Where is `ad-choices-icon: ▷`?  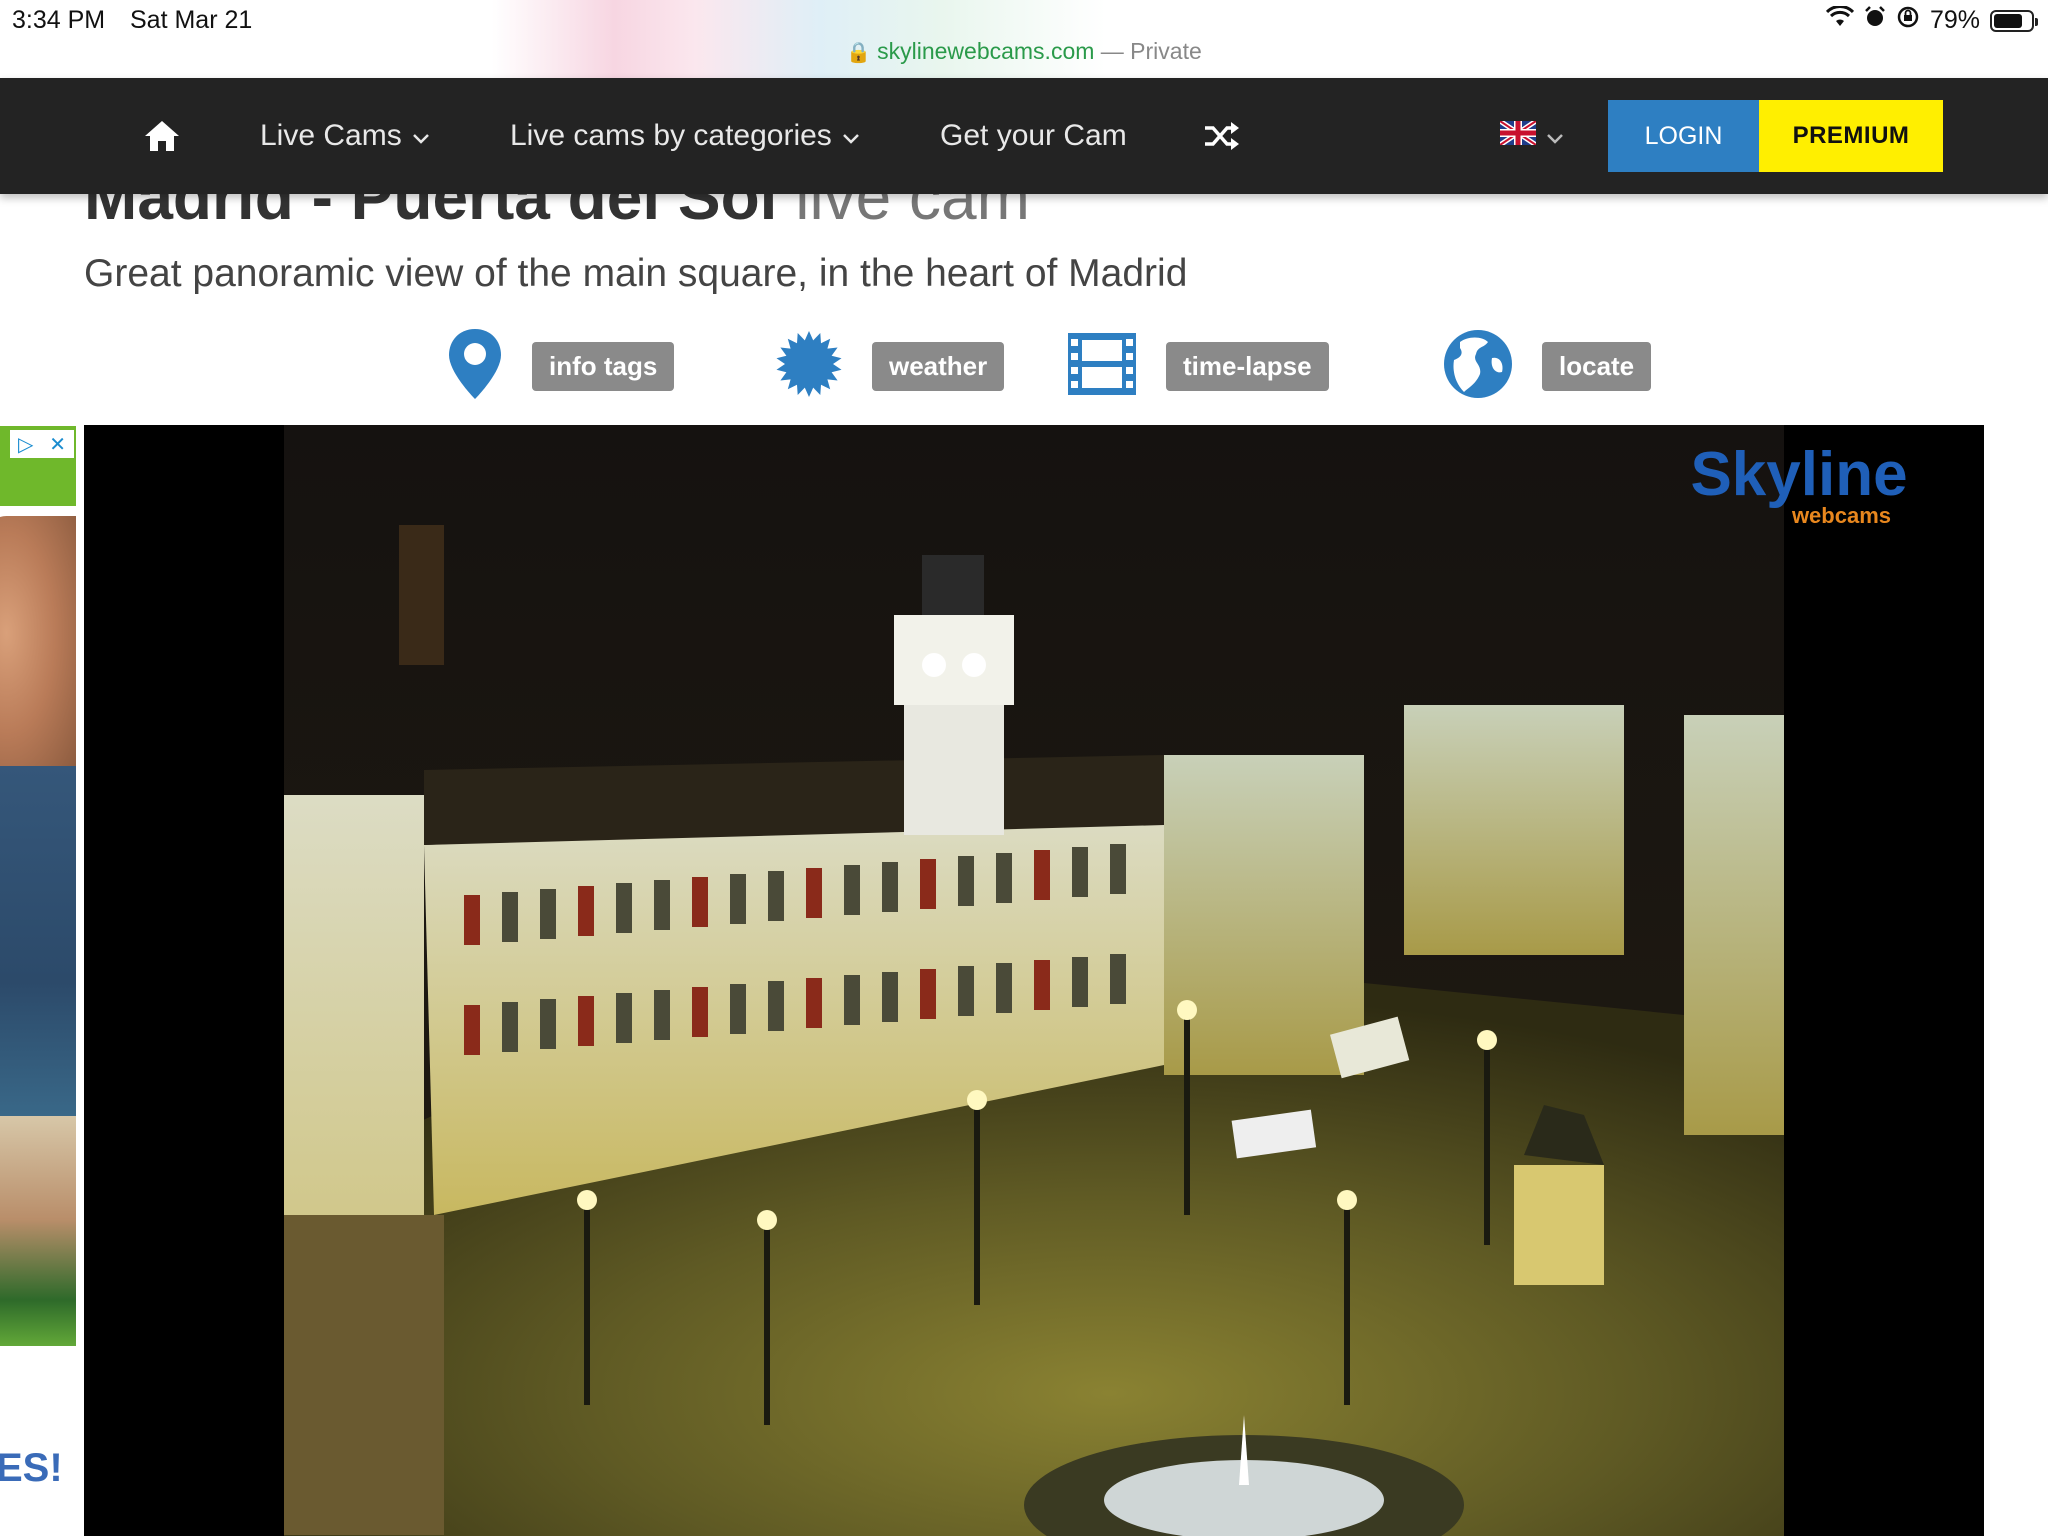 ad-choices-icon: ▷ is located at coordinates (25, 444).